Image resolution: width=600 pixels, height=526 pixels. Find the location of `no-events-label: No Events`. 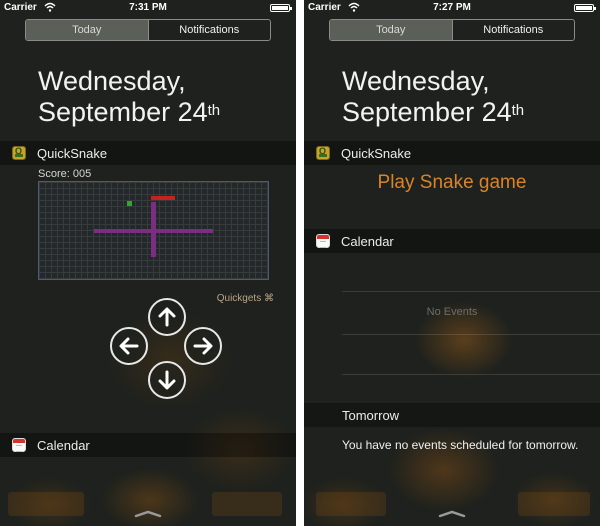

no-events-label: No Events is located at coordinates (452, 312).